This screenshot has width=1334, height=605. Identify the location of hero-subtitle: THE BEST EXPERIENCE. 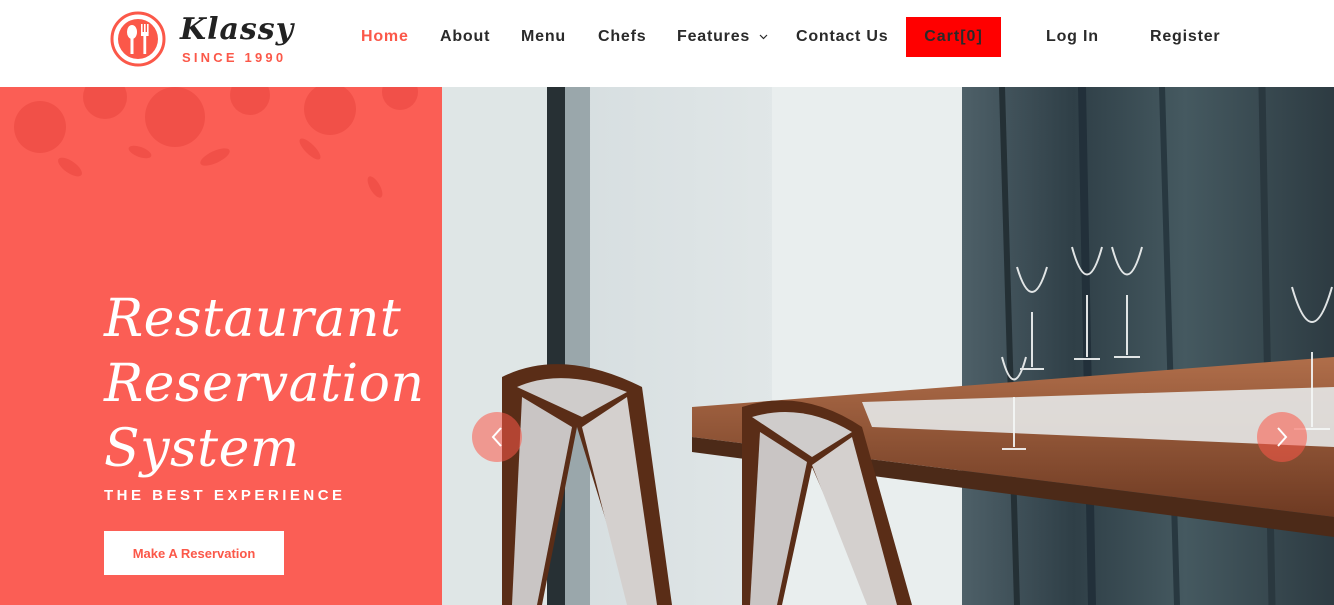
(225, 495).